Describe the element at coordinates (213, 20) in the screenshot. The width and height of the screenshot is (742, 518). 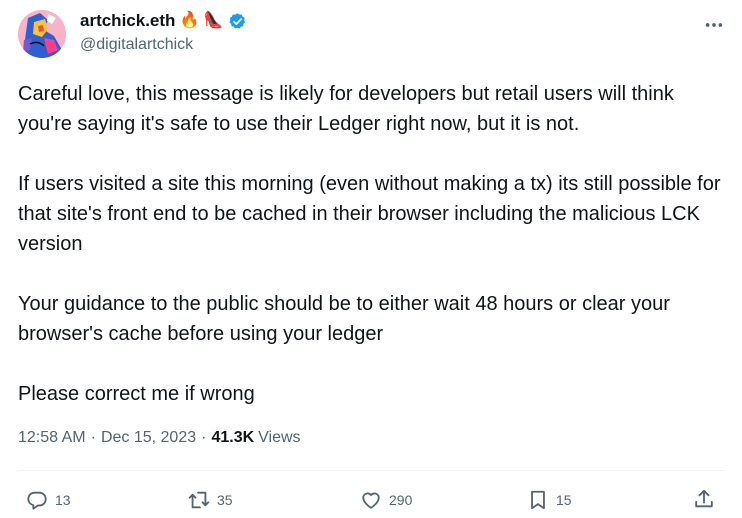
I see `high-heel-emoji: 👠` at that location.